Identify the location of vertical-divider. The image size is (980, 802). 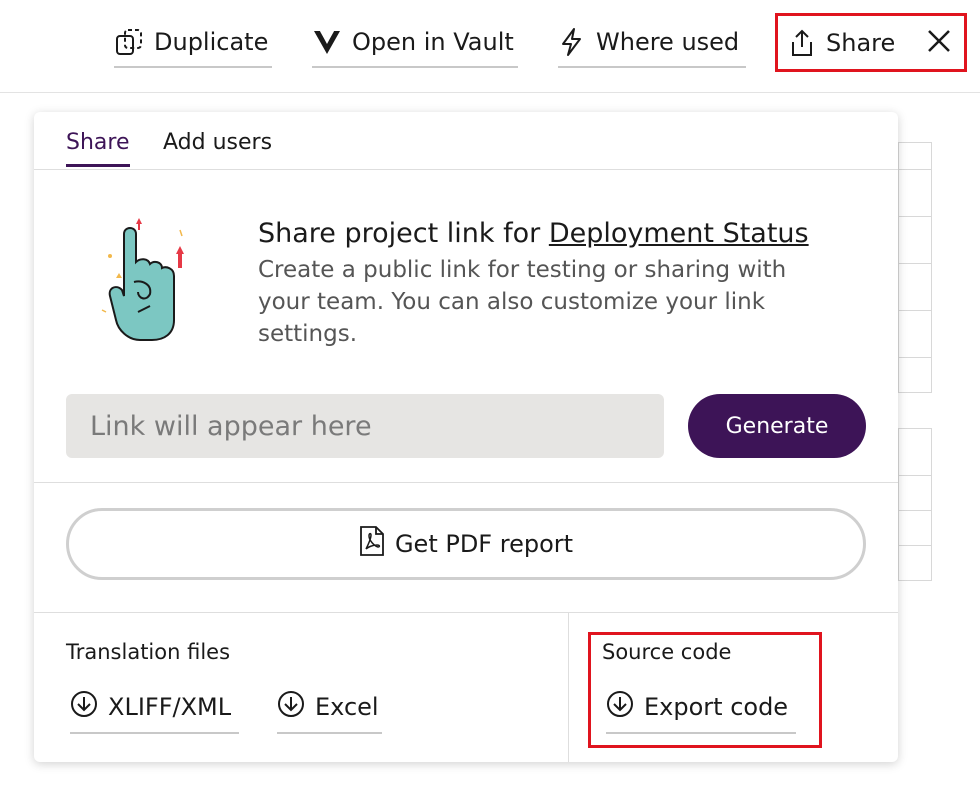
(568, 687).